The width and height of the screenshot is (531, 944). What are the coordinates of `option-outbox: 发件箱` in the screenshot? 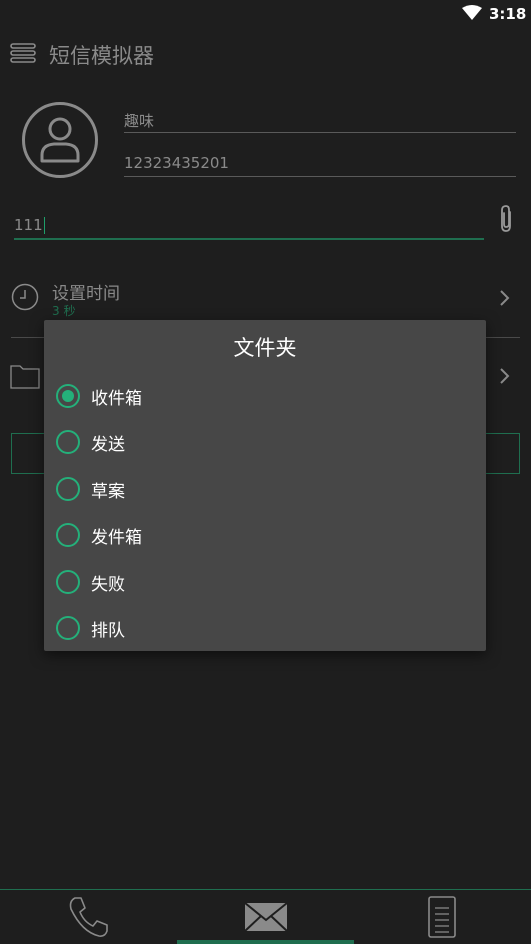 It's located at (256, 535).